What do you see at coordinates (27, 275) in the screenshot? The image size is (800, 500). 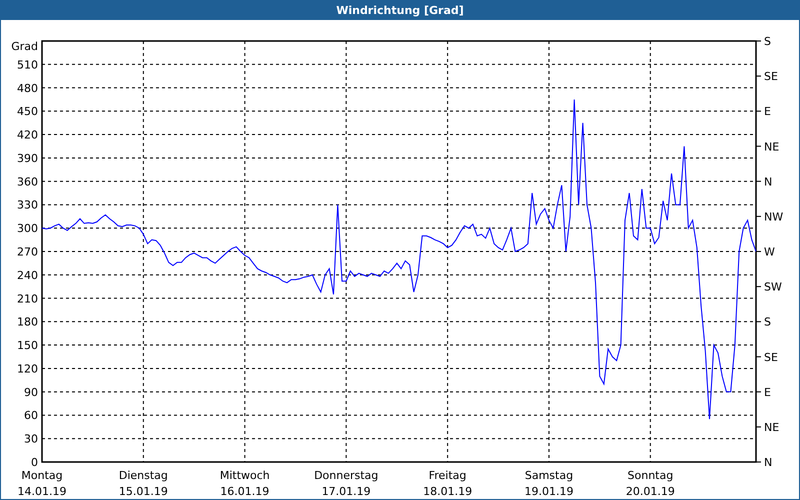 I see `y-tick-label: 240` at bounding box center [27, 275].